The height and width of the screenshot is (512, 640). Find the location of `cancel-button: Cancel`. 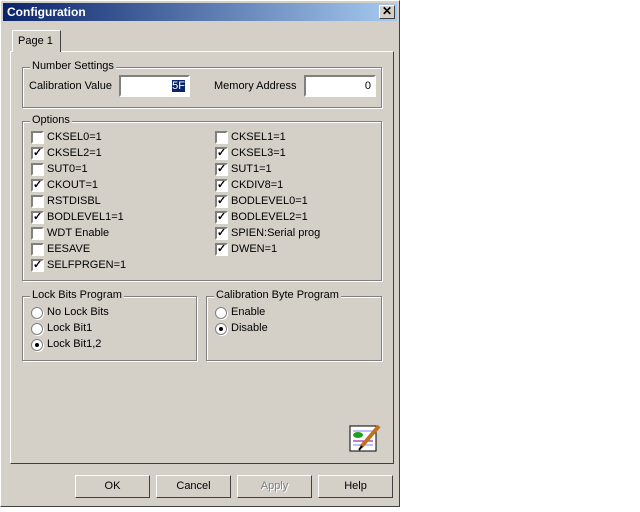

cancel-button: Cancel is located at coordinates (193, 486).